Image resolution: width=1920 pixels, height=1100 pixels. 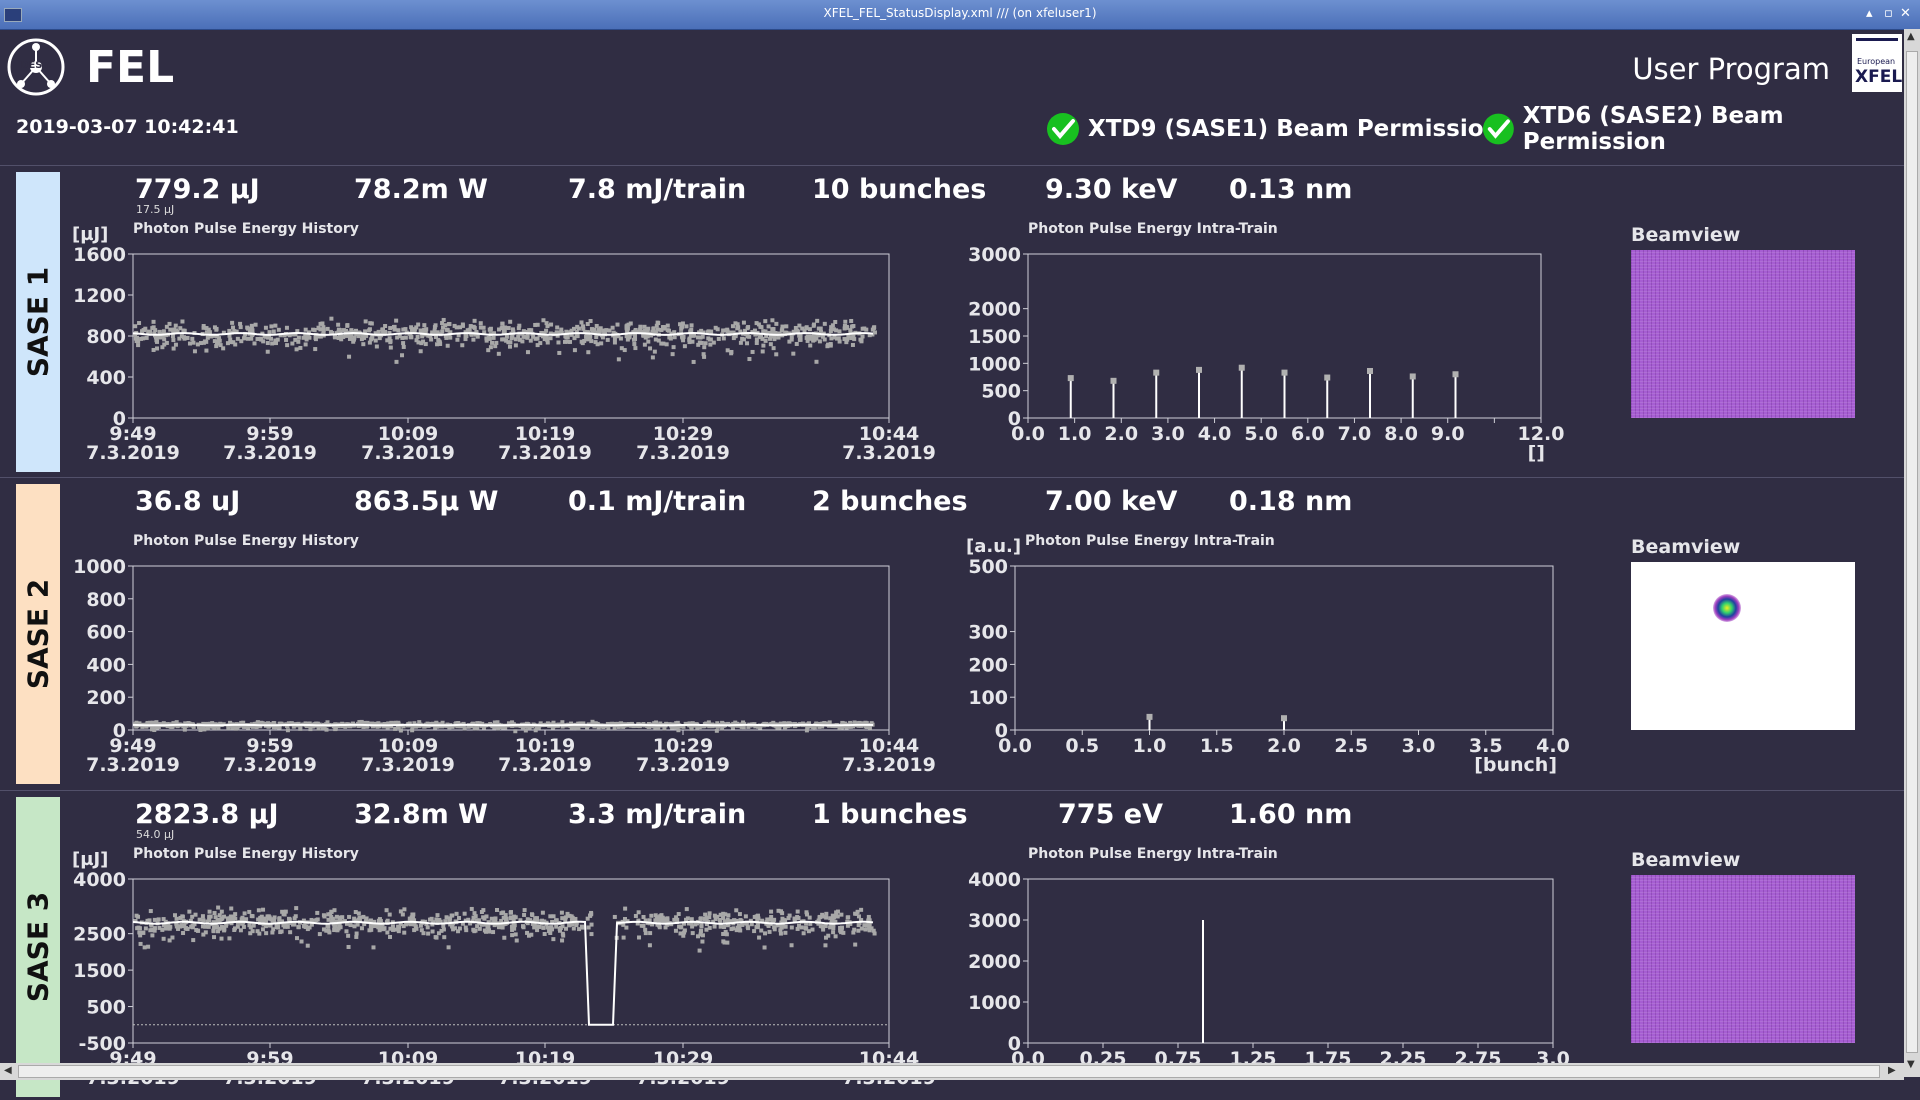 I want to click on y-tick-label: 1500, so click(x=994, y=337).